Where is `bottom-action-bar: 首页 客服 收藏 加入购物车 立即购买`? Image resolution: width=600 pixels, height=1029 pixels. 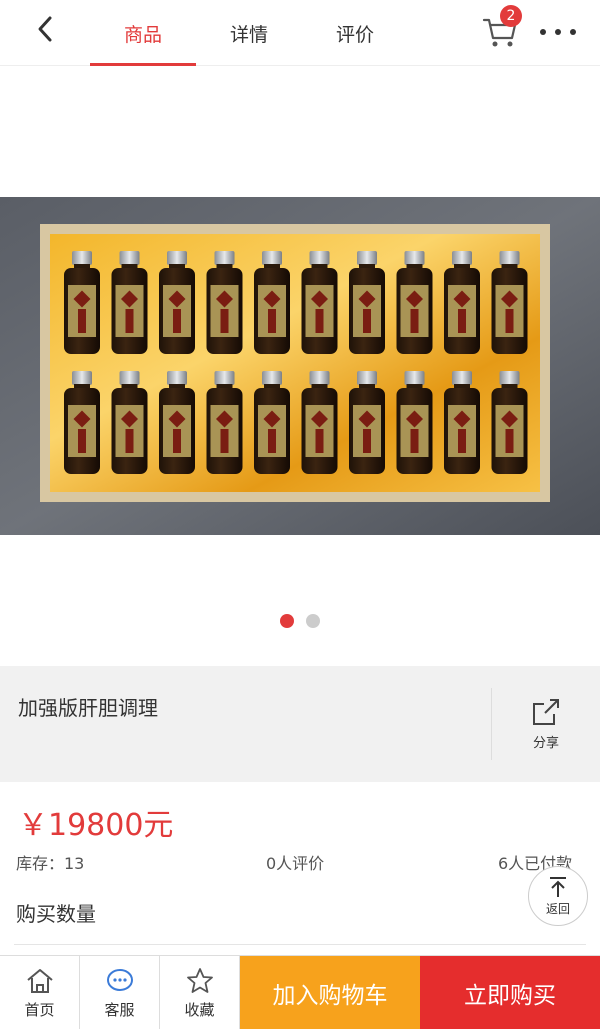 bottom-action-bar: 首页 客服 收藏 加入购物车 立即购买 is located at coordinates (300, 992).